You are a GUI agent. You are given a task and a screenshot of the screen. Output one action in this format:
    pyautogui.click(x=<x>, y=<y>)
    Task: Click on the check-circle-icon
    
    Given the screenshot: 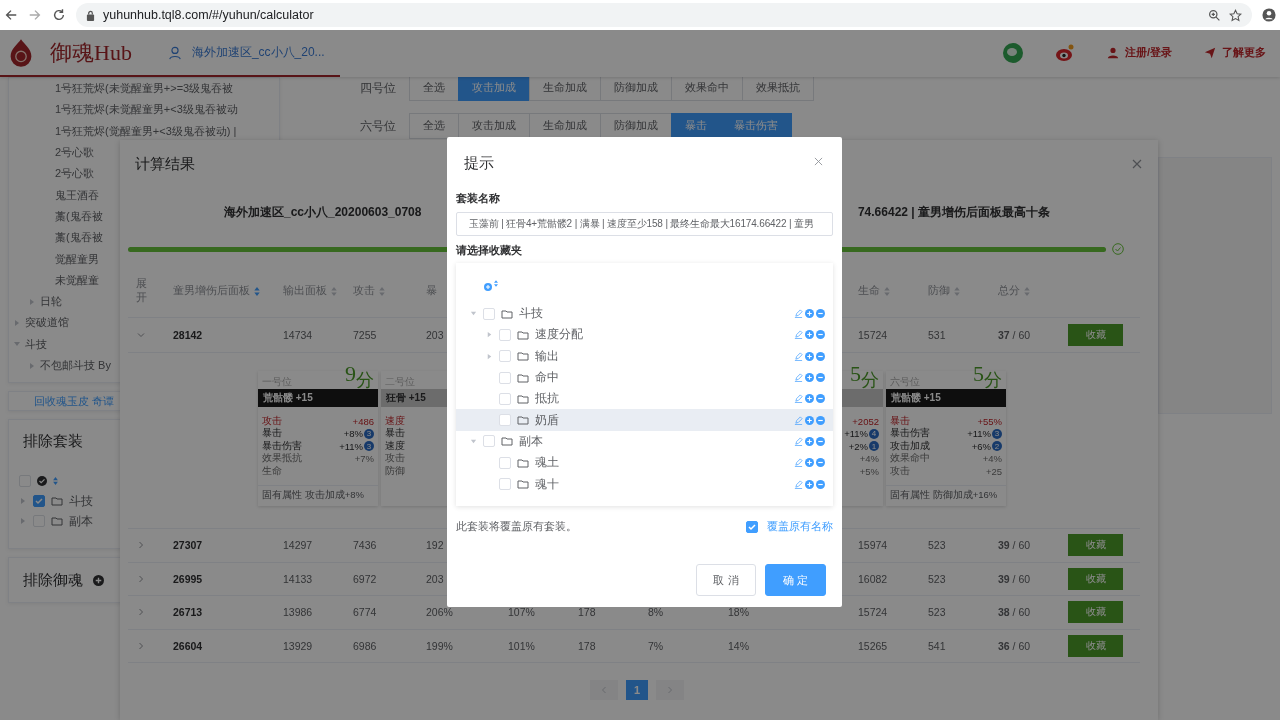 What is the action you would take?
    pyautogui.click(x=42, y=481)
    